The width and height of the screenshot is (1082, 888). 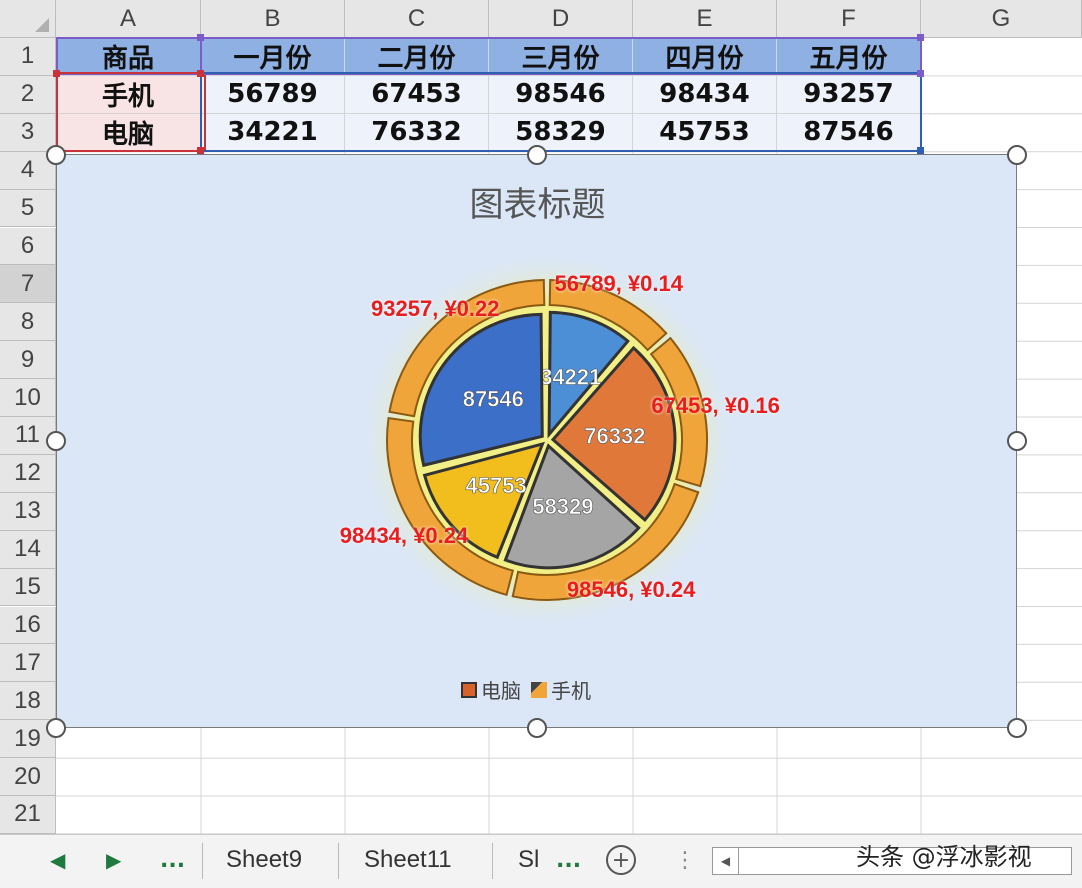 What do you see at coordinates (128, 132) in the screenshot?
I see `data-cell: 电脑` at bounding box center [128, 132].